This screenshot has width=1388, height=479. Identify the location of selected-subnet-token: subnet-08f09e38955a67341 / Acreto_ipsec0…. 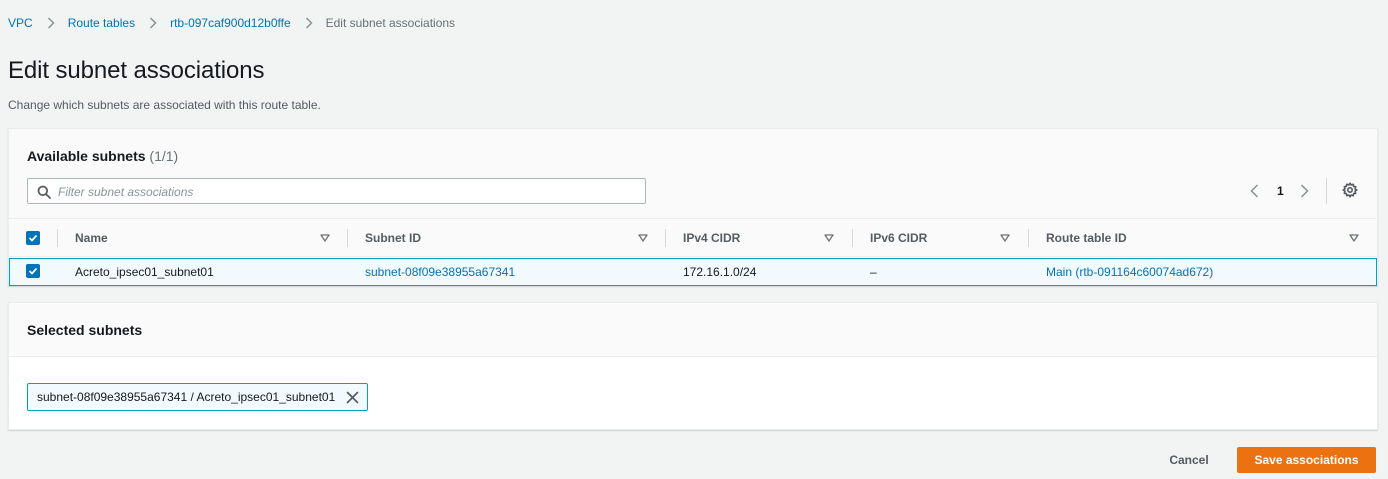
(198, 397).